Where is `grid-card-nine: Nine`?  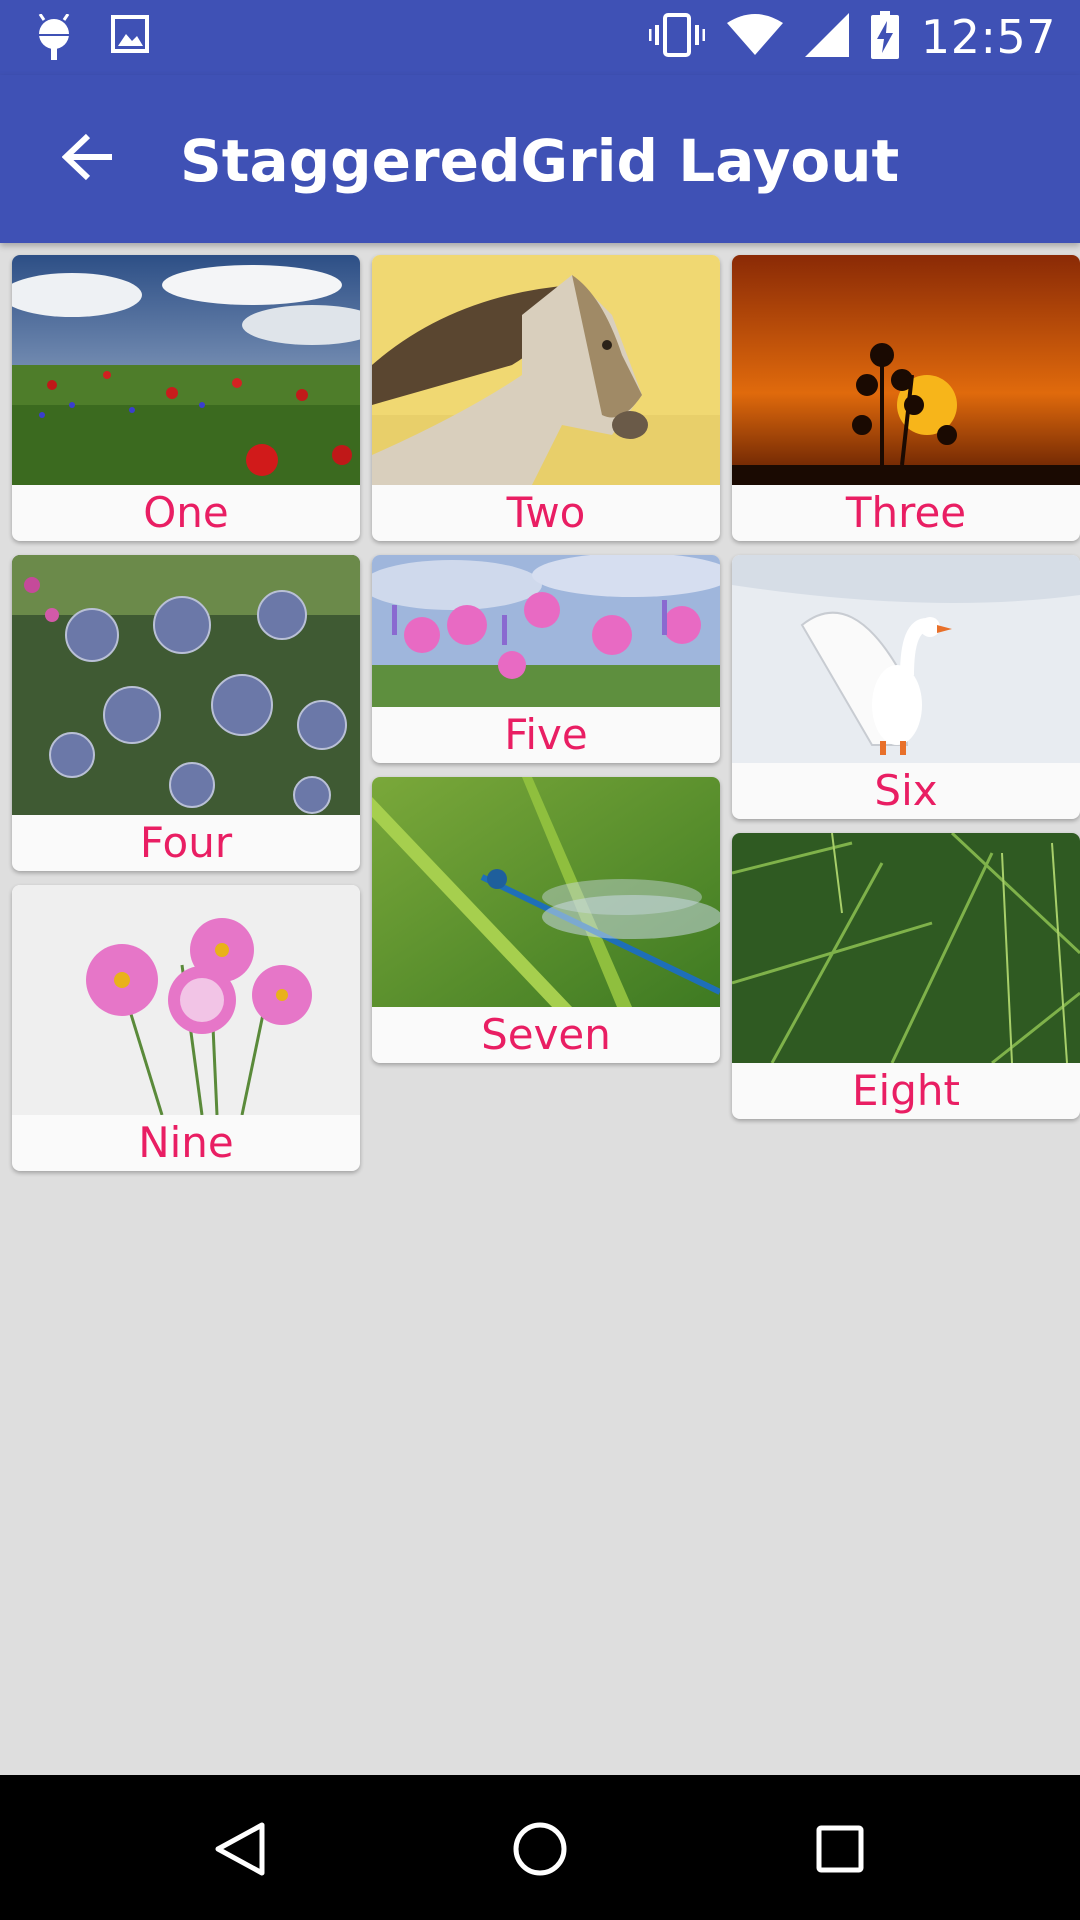 grid-card-nine: Nine is located at coordinates (186, 1028).